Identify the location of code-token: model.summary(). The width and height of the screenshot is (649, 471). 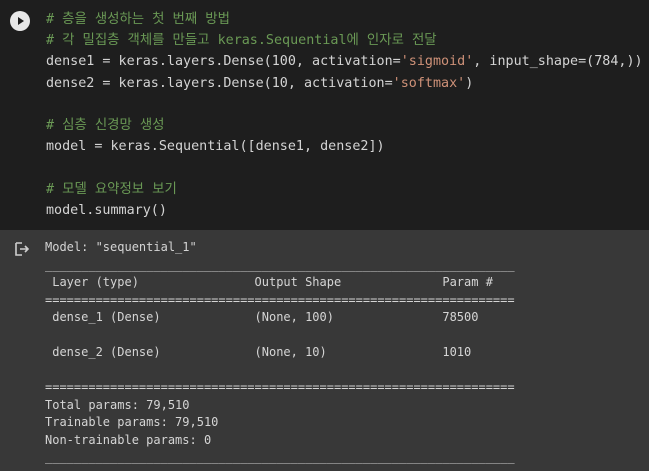
(106, 210).